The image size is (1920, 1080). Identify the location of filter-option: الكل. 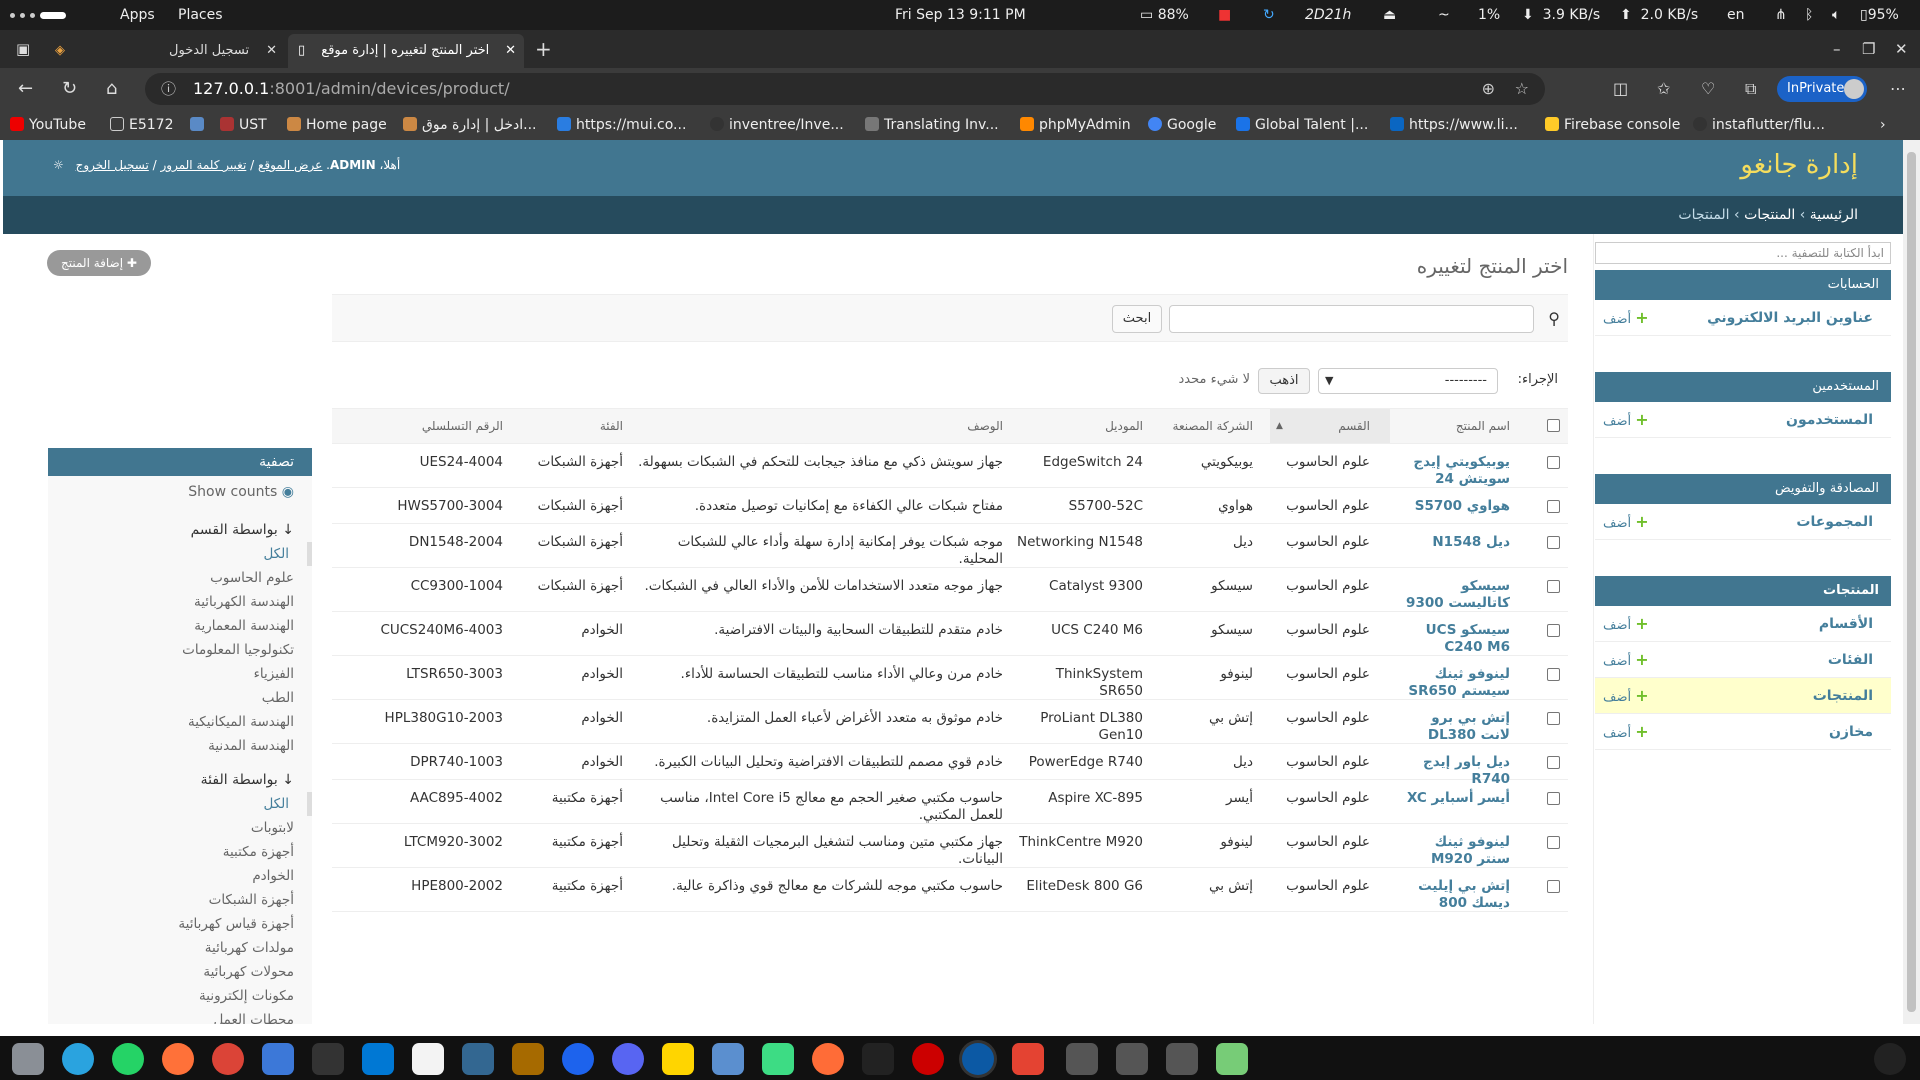
(180, 554).